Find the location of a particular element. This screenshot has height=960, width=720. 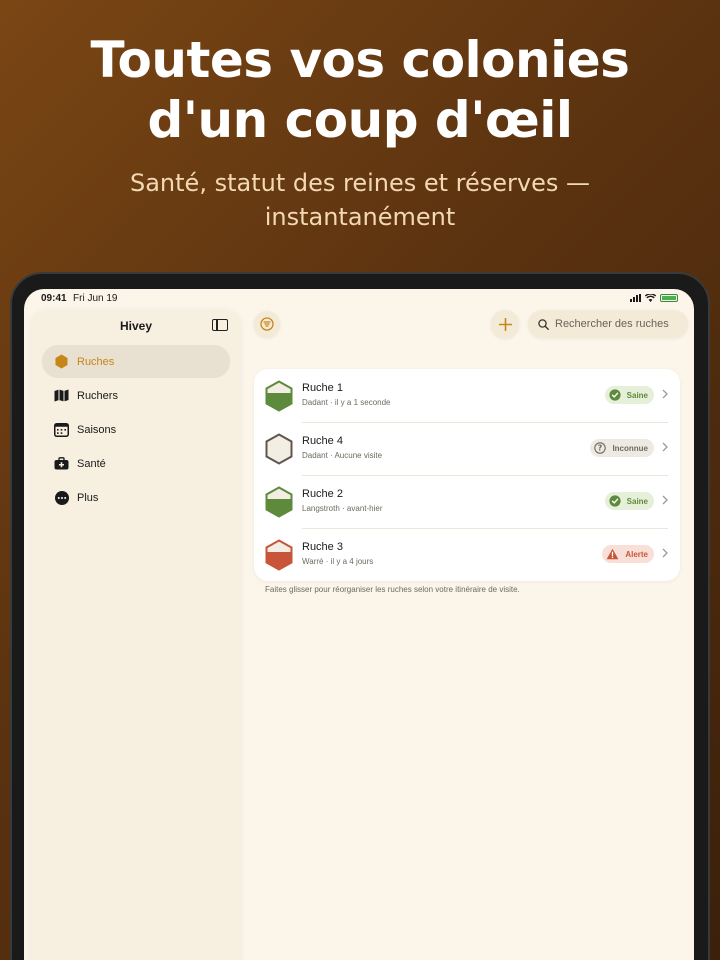

sidebar-title: Hivey is located at coordinates (136, 326).